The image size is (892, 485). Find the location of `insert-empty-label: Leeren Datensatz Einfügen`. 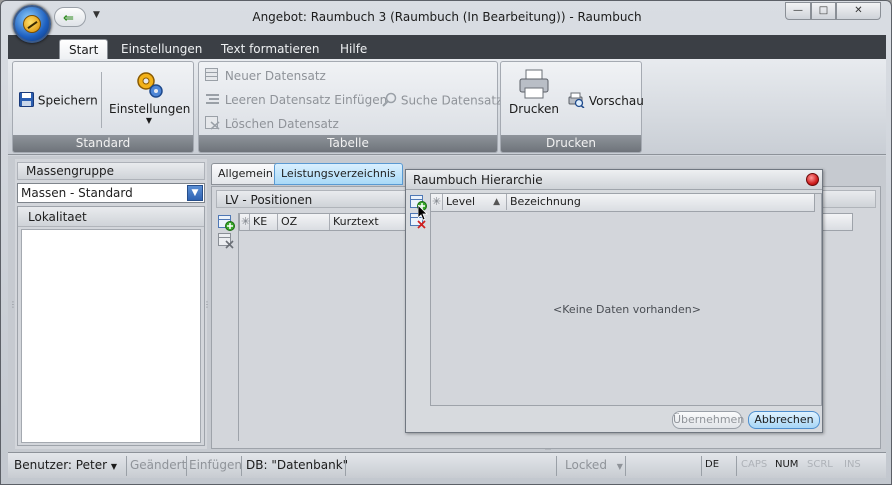

insert-empty-label: Leeren Datensatz Einfügen is located at coordinates (306, 100).